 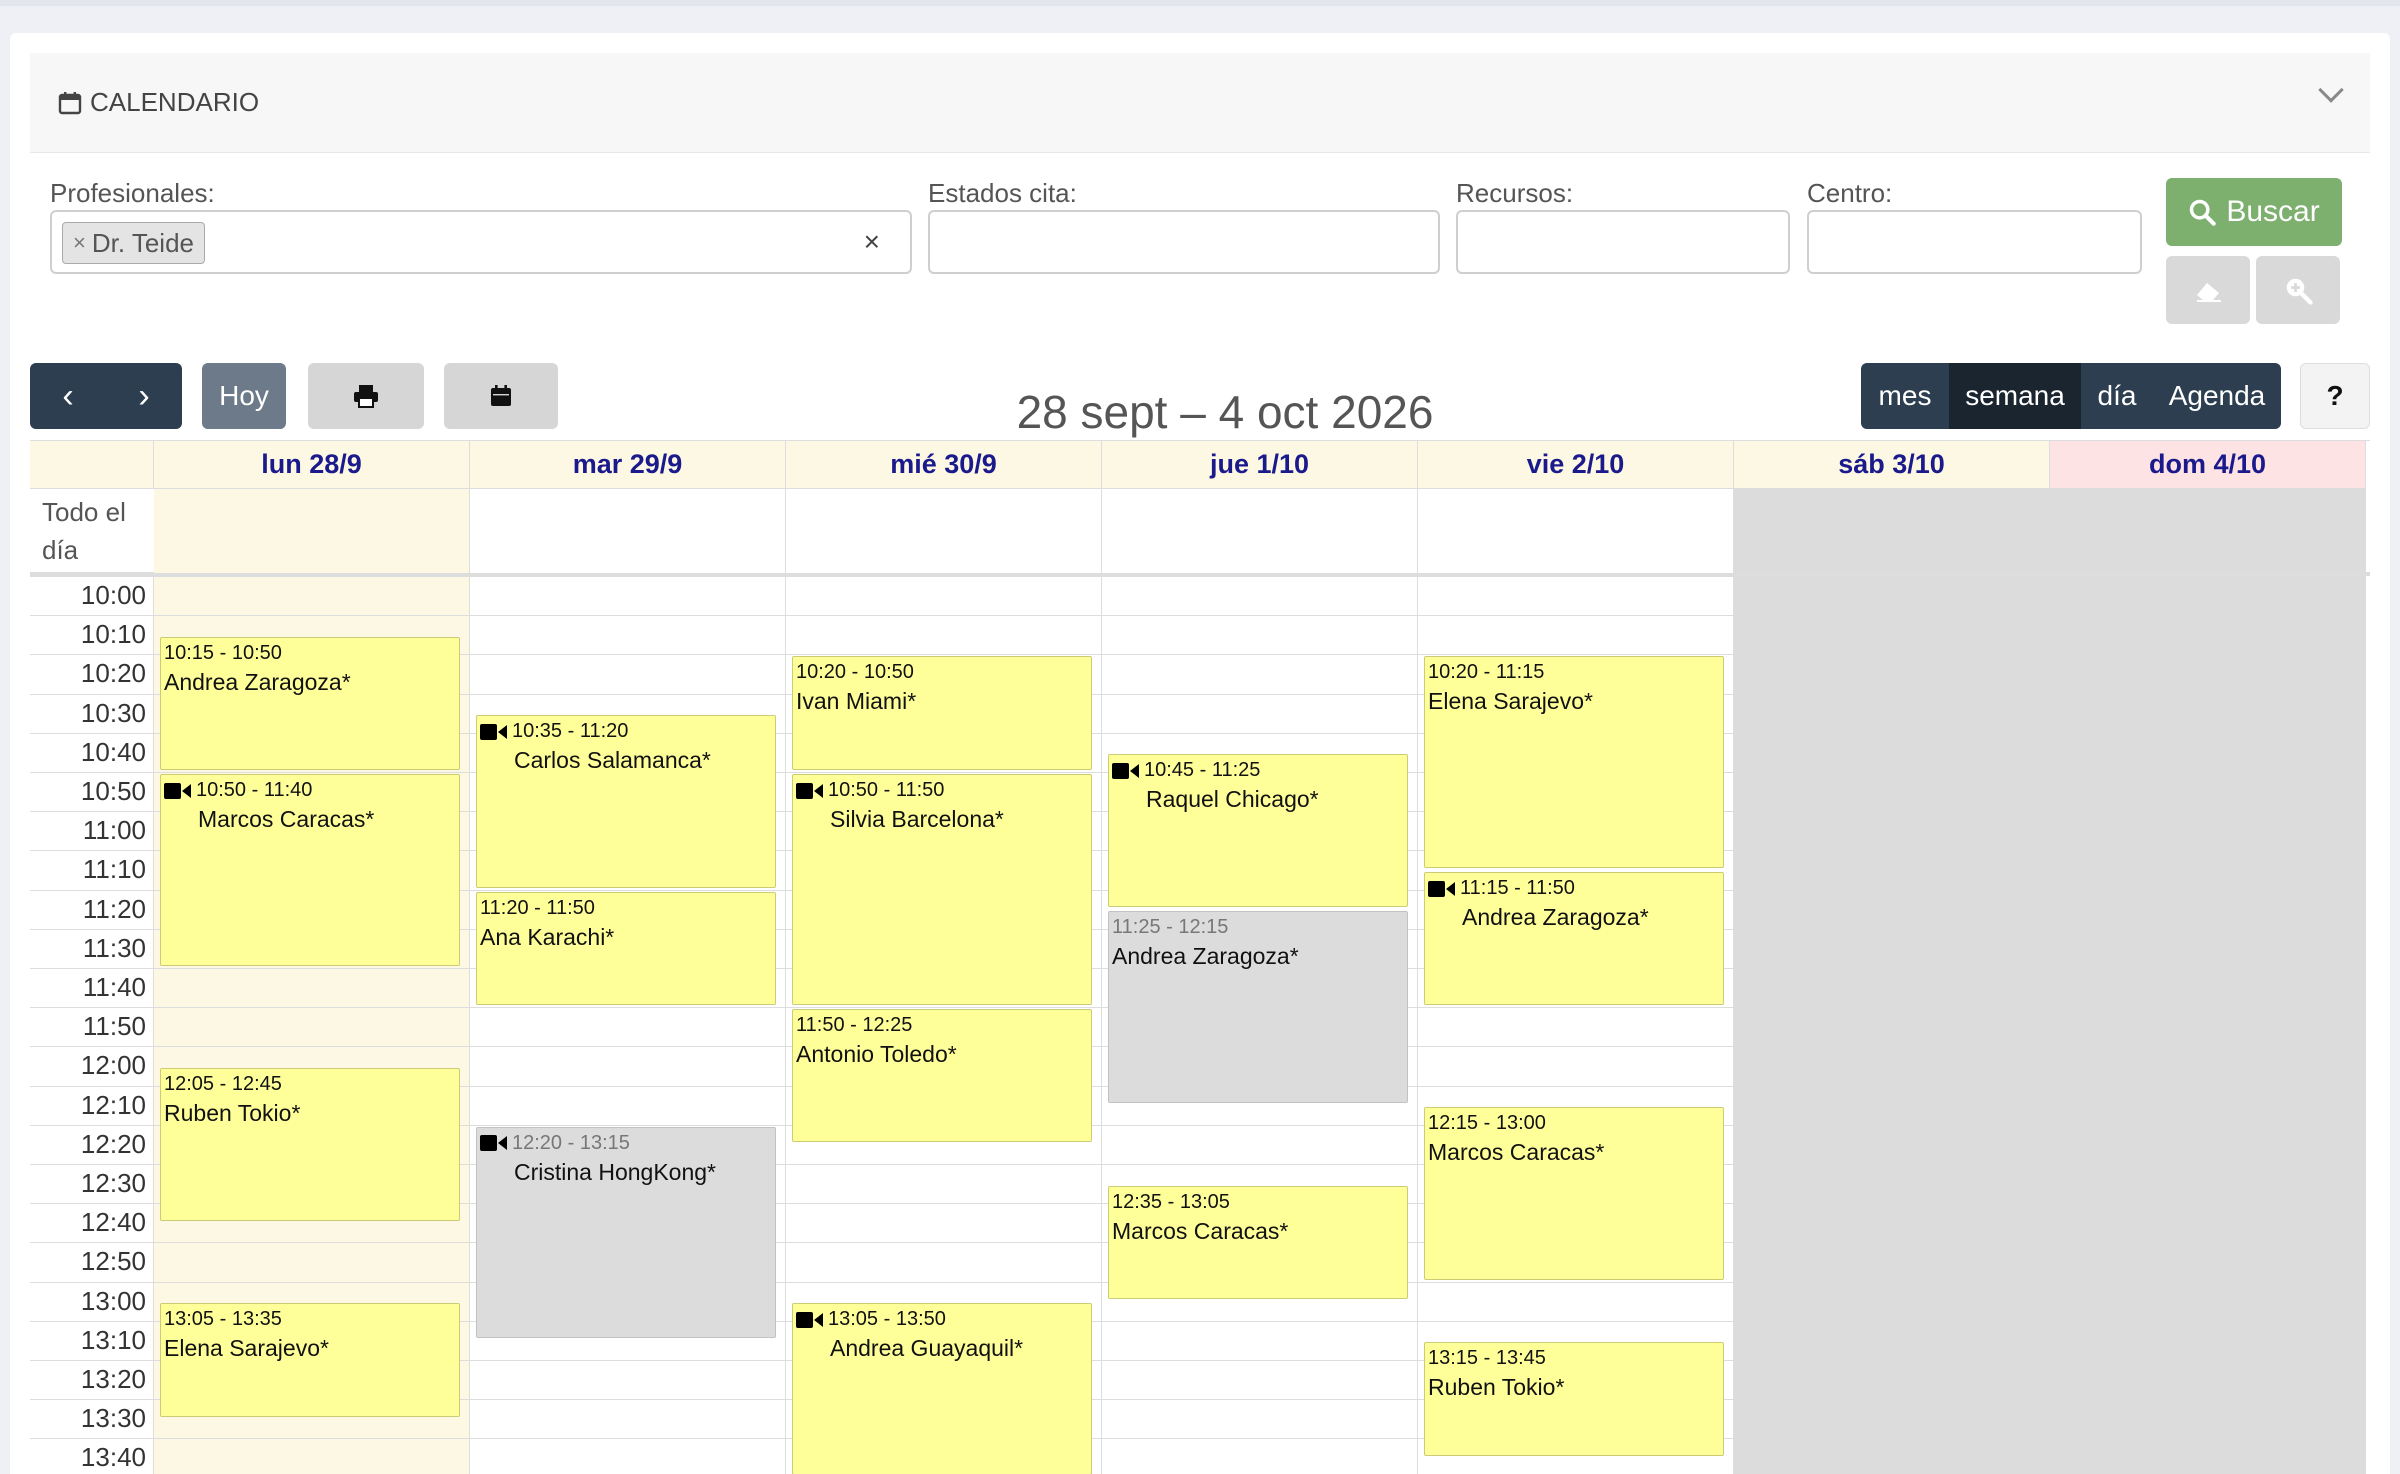 What do you see at coordinates (132, 193) in the screenshot?
I see `profesionales-label: Profesionales:` at bounding box center [132, 193].